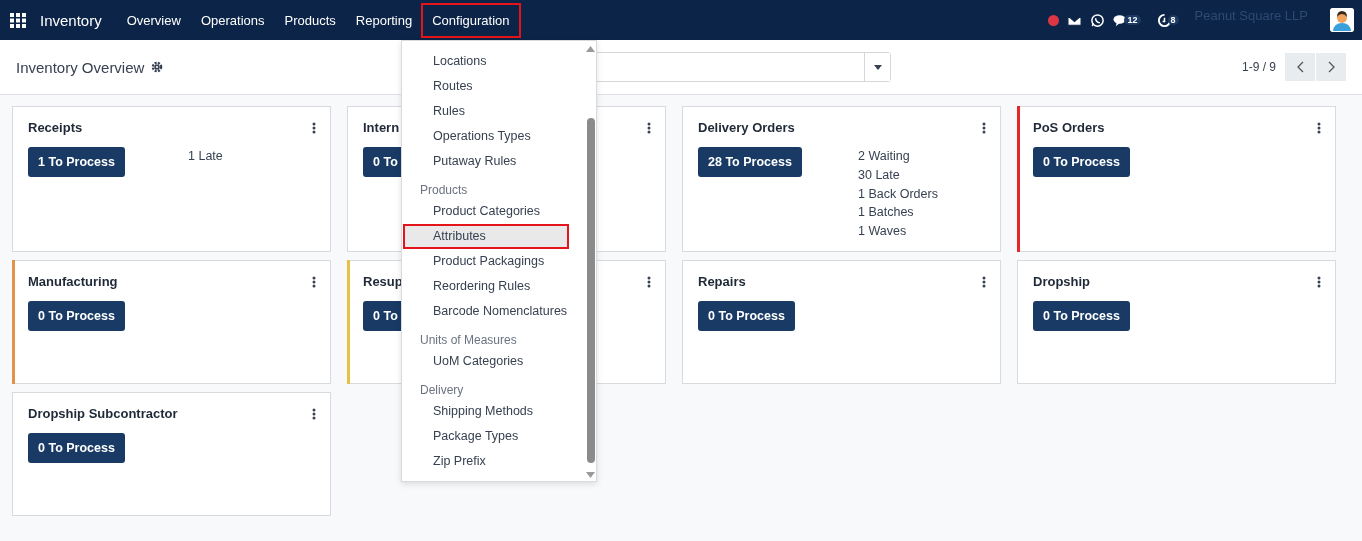 This screenshot has width=1362, height=541. What do you see at coordinates (591, 475) in the screenshot?
I see `scroll-down-icon` at bounding box center [591, 475].